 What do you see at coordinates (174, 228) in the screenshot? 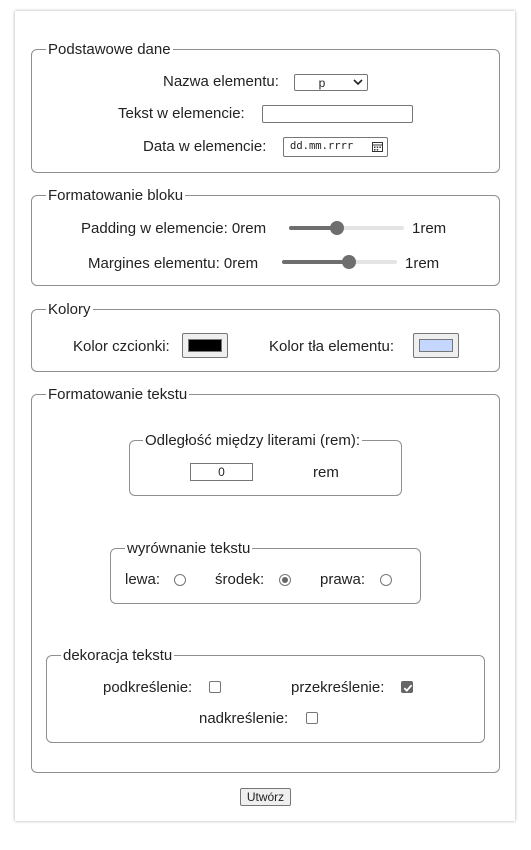
I see `padding-label: Padding w elemencie: 0rem` at bounding box center [174, 228].